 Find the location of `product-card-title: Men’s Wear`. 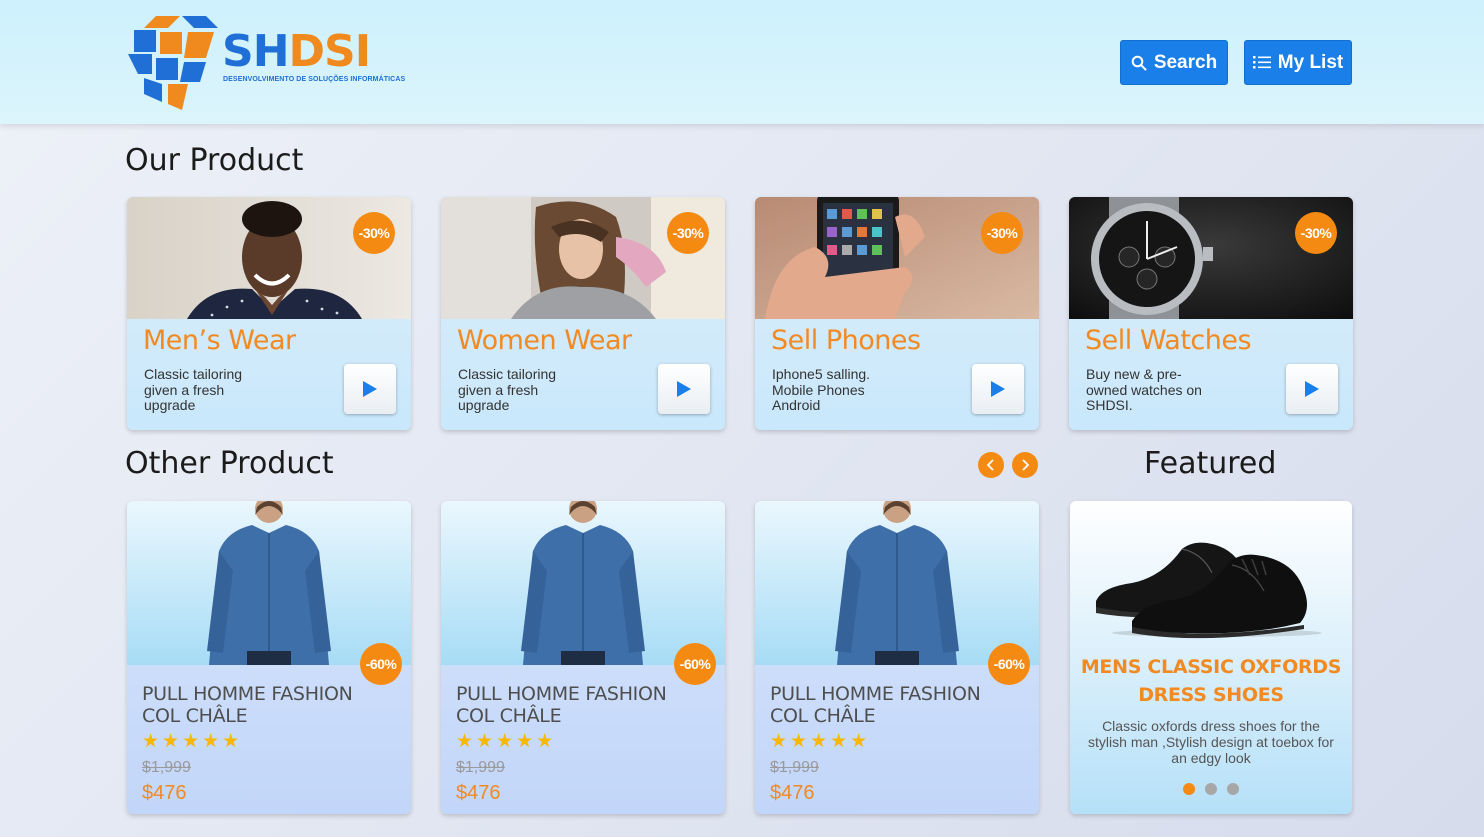

product-card-title: Men’s Wear is located at coordinates (219, 340).